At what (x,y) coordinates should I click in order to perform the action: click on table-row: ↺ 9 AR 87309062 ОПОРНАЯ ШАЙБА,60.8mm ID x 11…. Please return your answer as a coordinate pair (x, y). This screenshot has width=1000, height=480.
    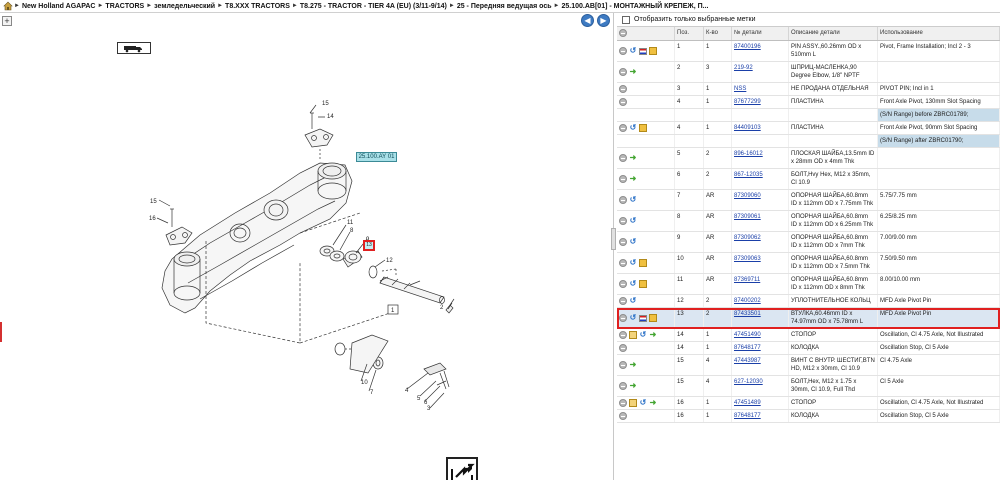
    Looking at the image, I should click on (808, 242).